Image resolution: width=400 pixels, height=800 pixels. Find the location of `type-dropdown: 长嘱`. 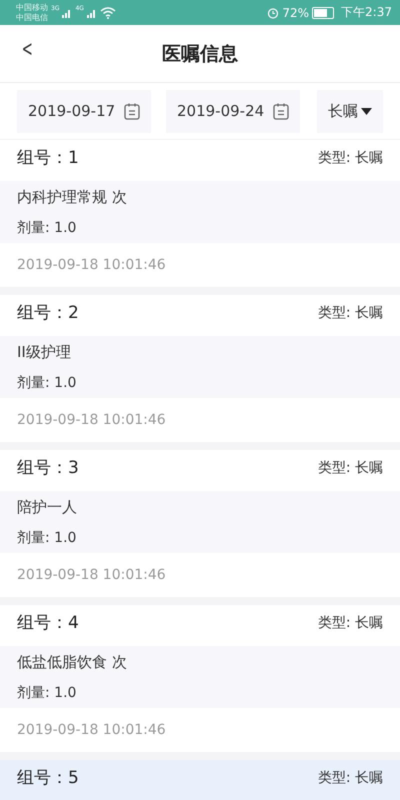

type-dropdown: 长嘱 is located at coordinates (350, 111).